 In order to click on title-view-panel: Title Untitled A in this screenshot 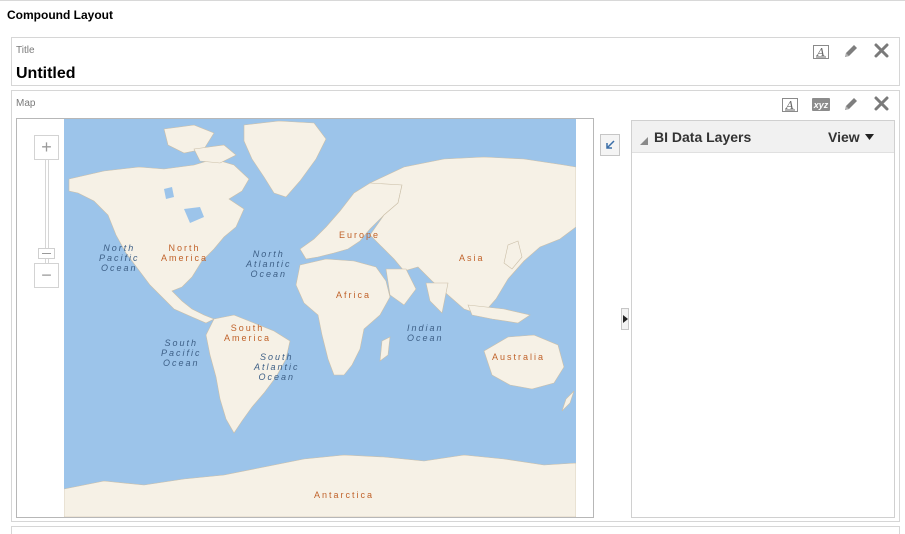, I will do `click(455, 61)`.